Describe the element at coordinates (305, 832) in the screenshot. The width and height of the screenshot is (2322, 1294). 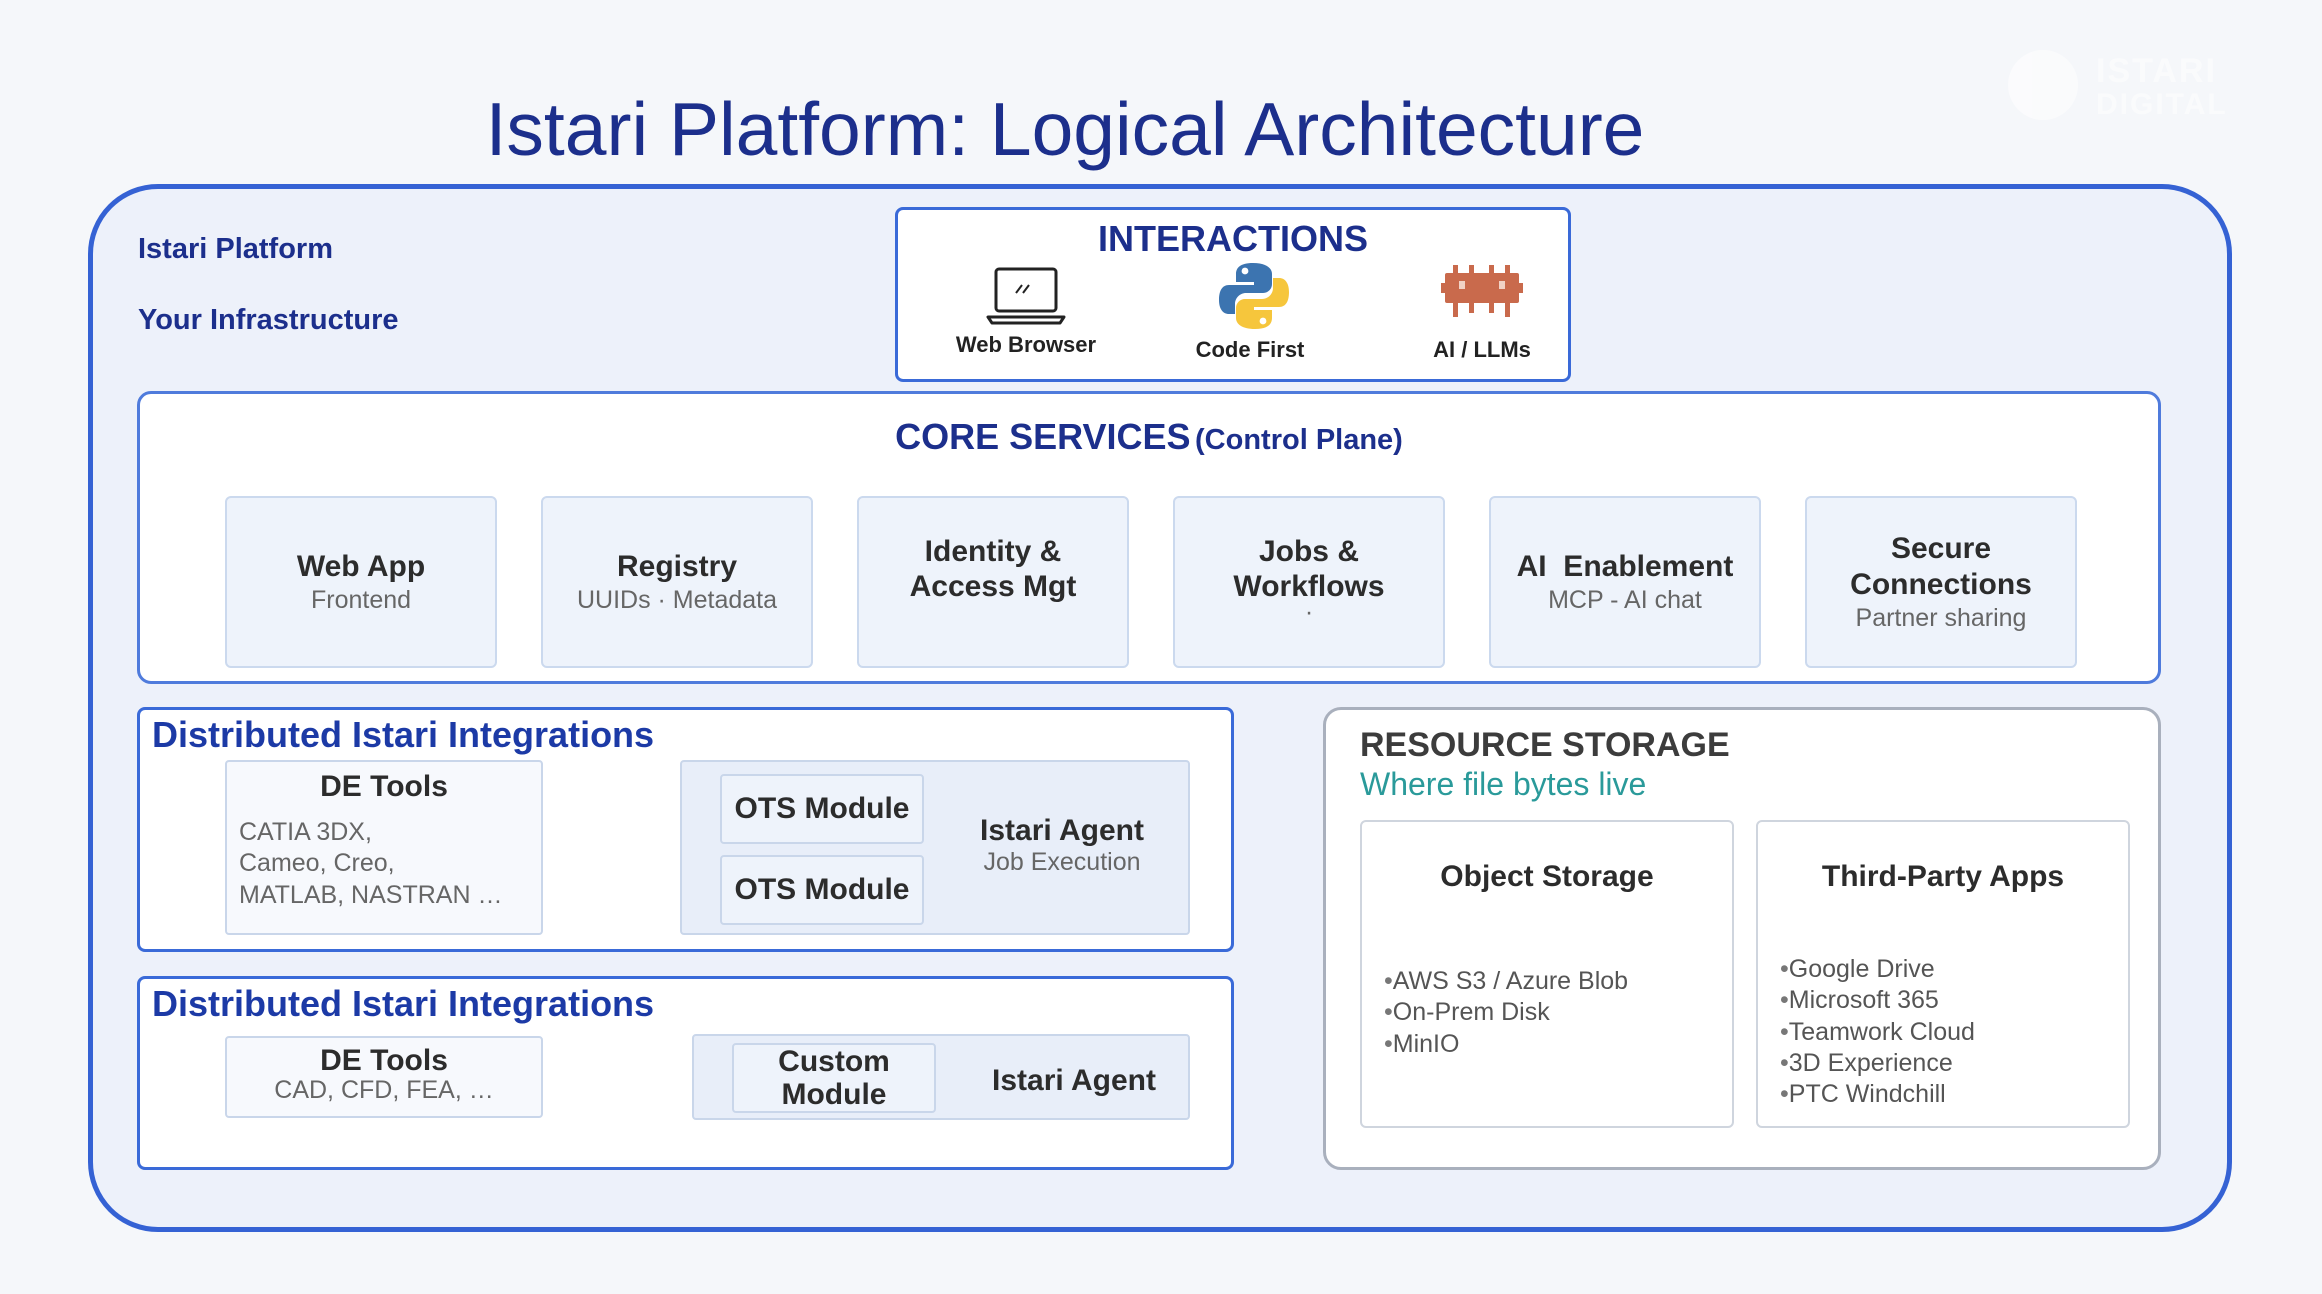
I see `de-tool-line: CATIA 3DX,` at that location.